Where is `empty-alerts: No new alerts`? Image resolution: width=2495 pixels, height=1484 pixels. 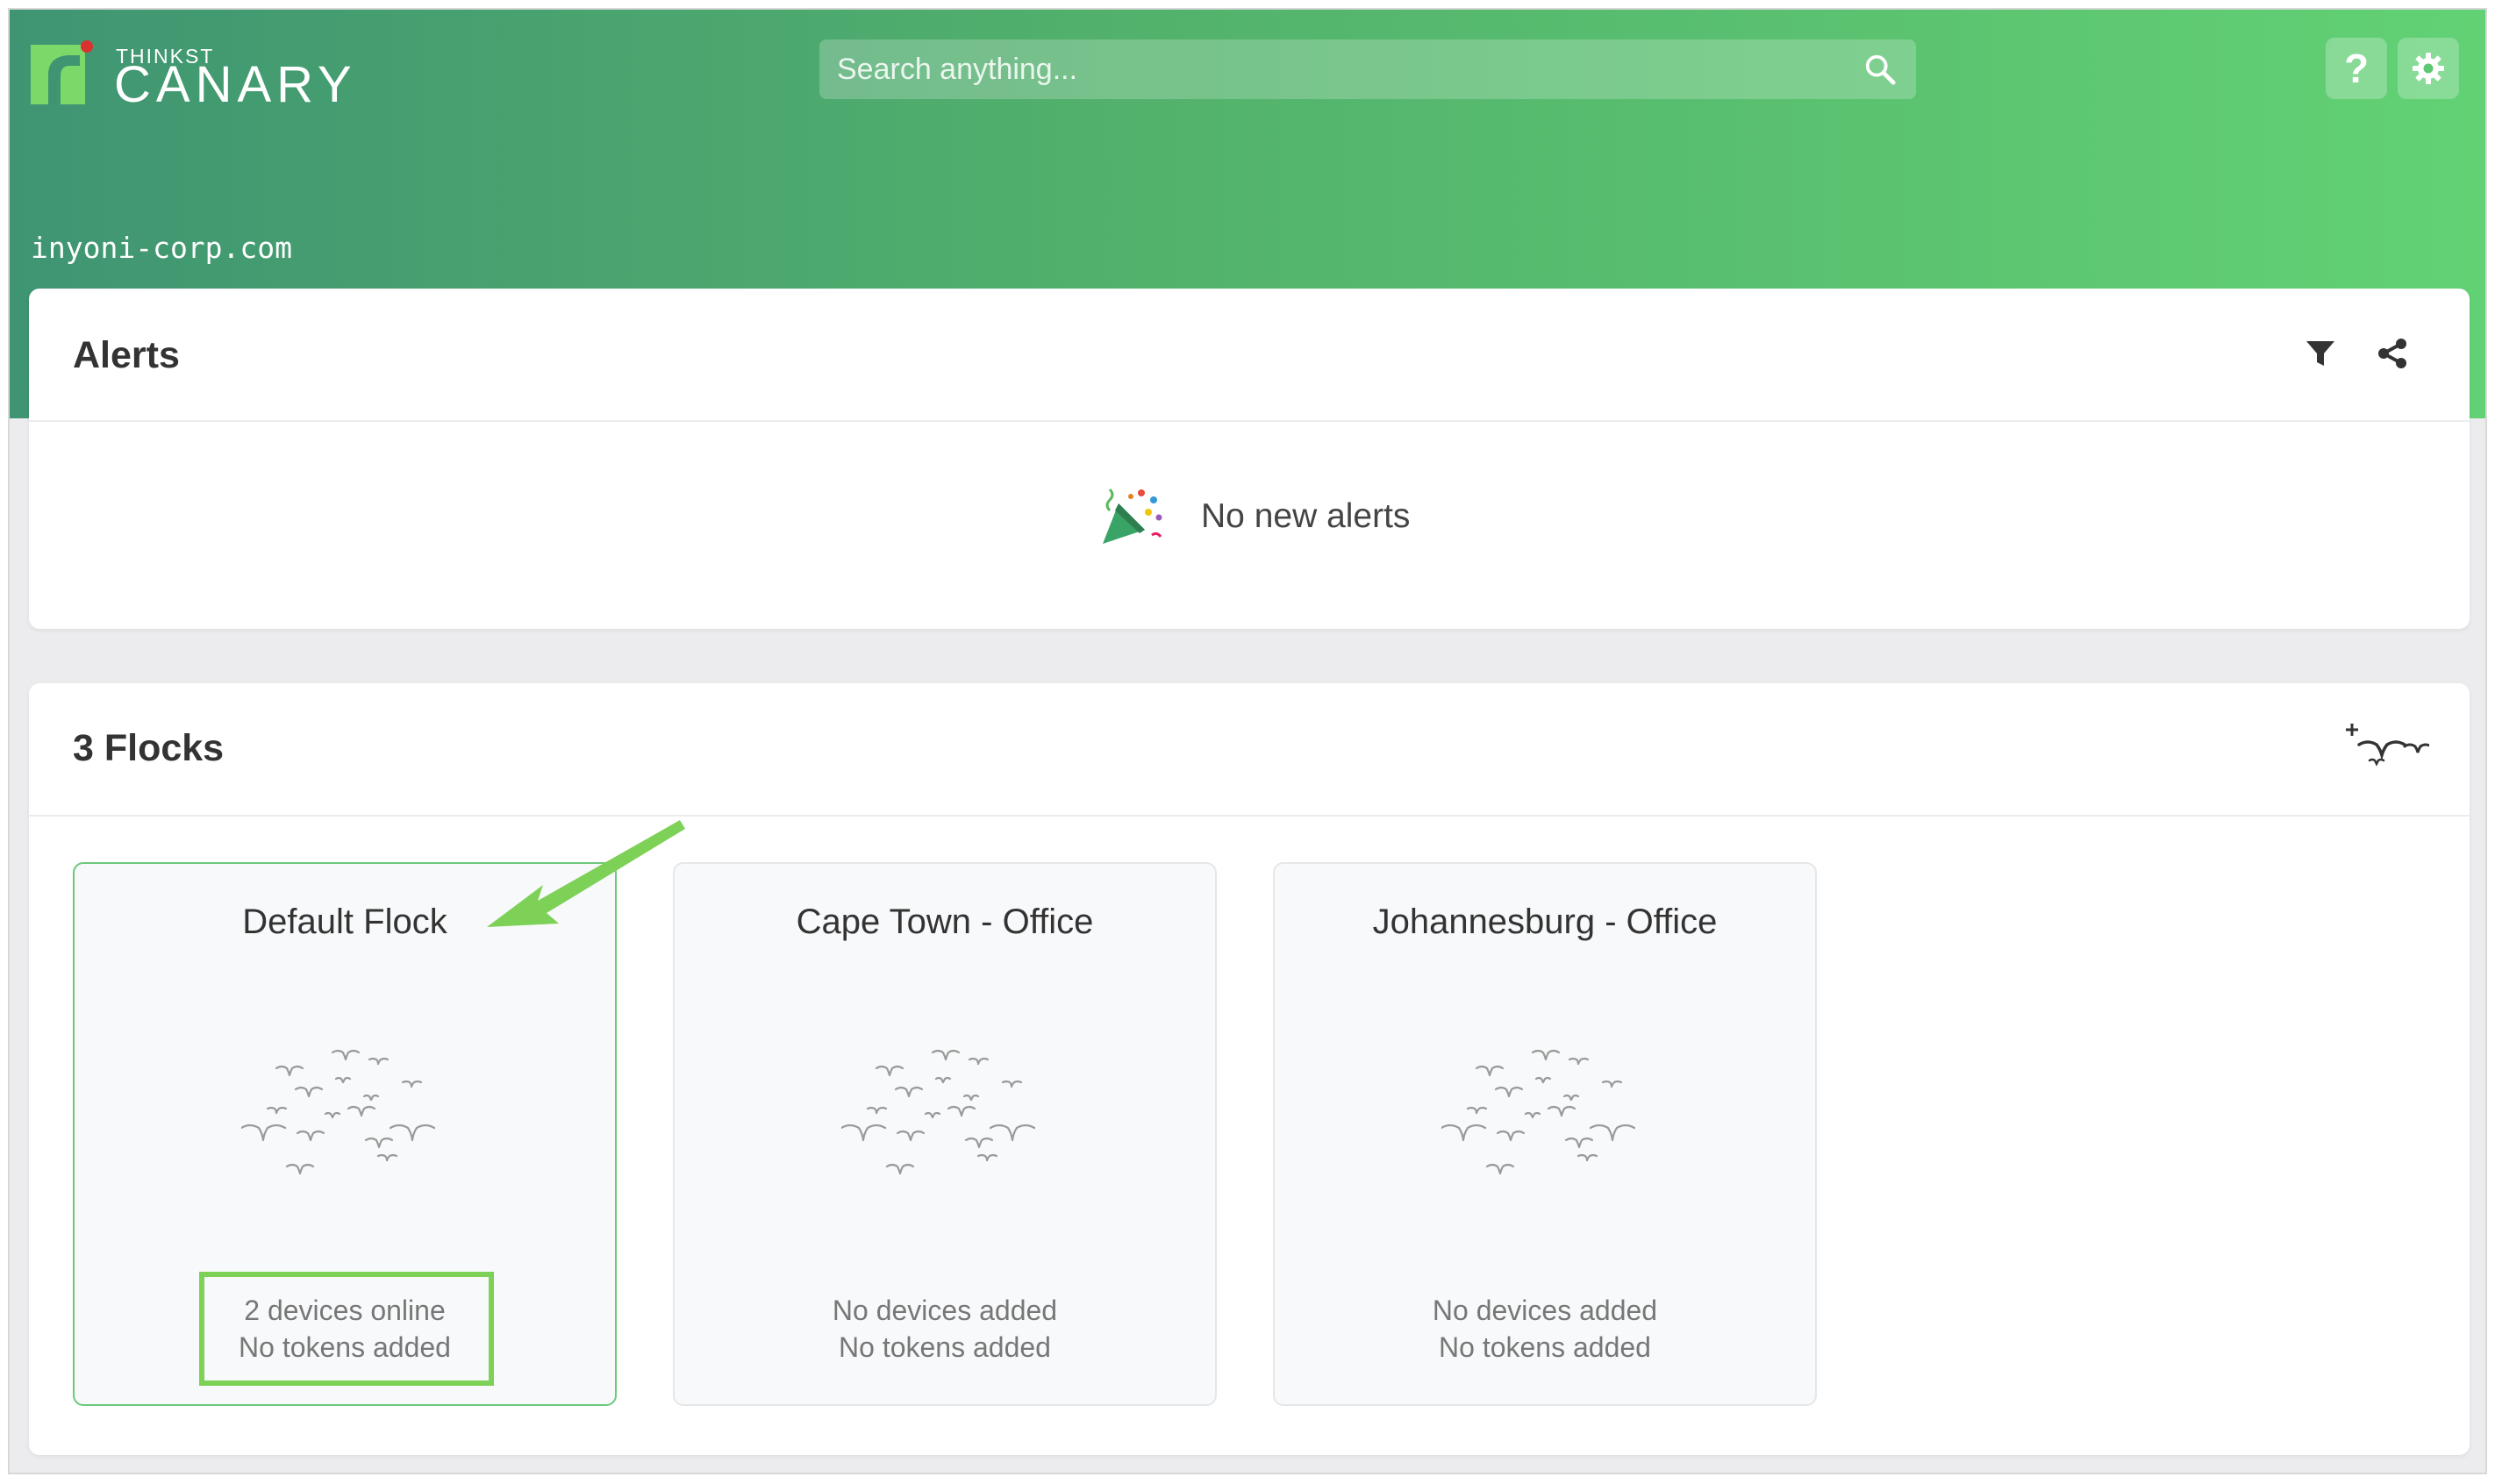
empty-alerts: No new alerts is located at coordinates (1254, 516).